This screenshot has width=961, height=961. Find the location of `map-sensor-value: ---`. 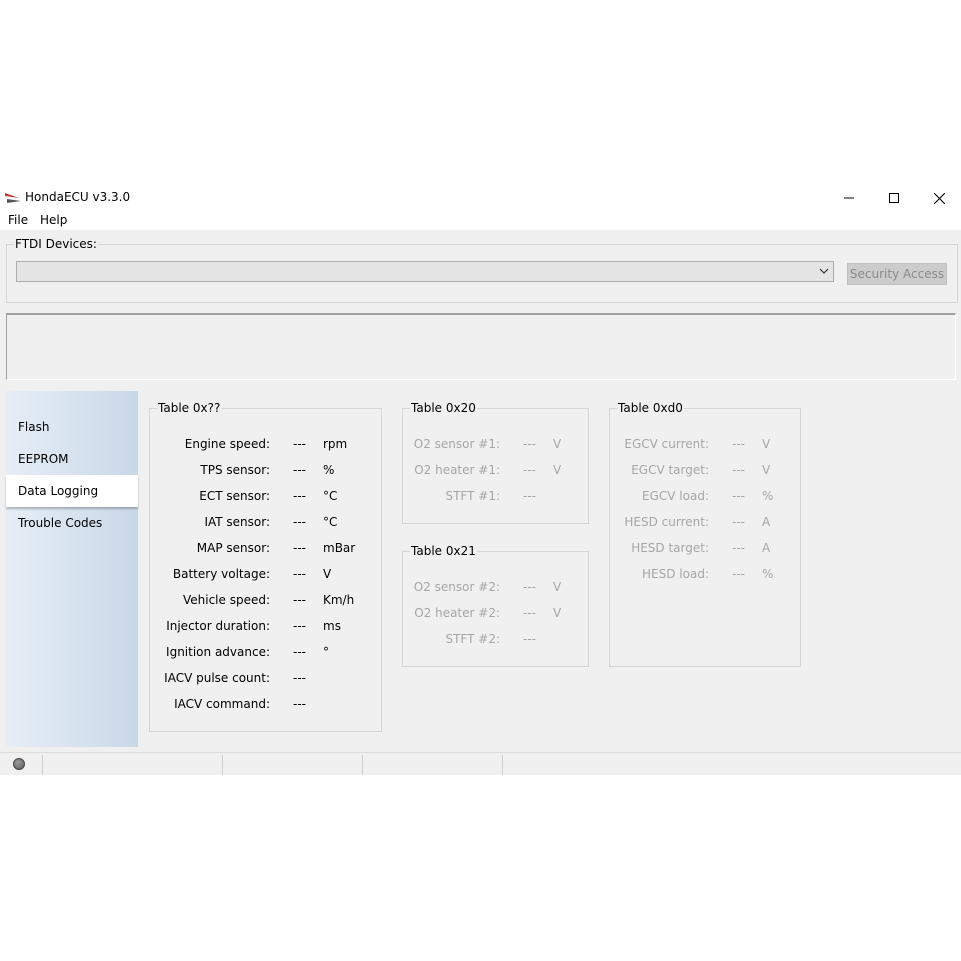

map-sensor-value: --- is located at coordinates (299, 548).